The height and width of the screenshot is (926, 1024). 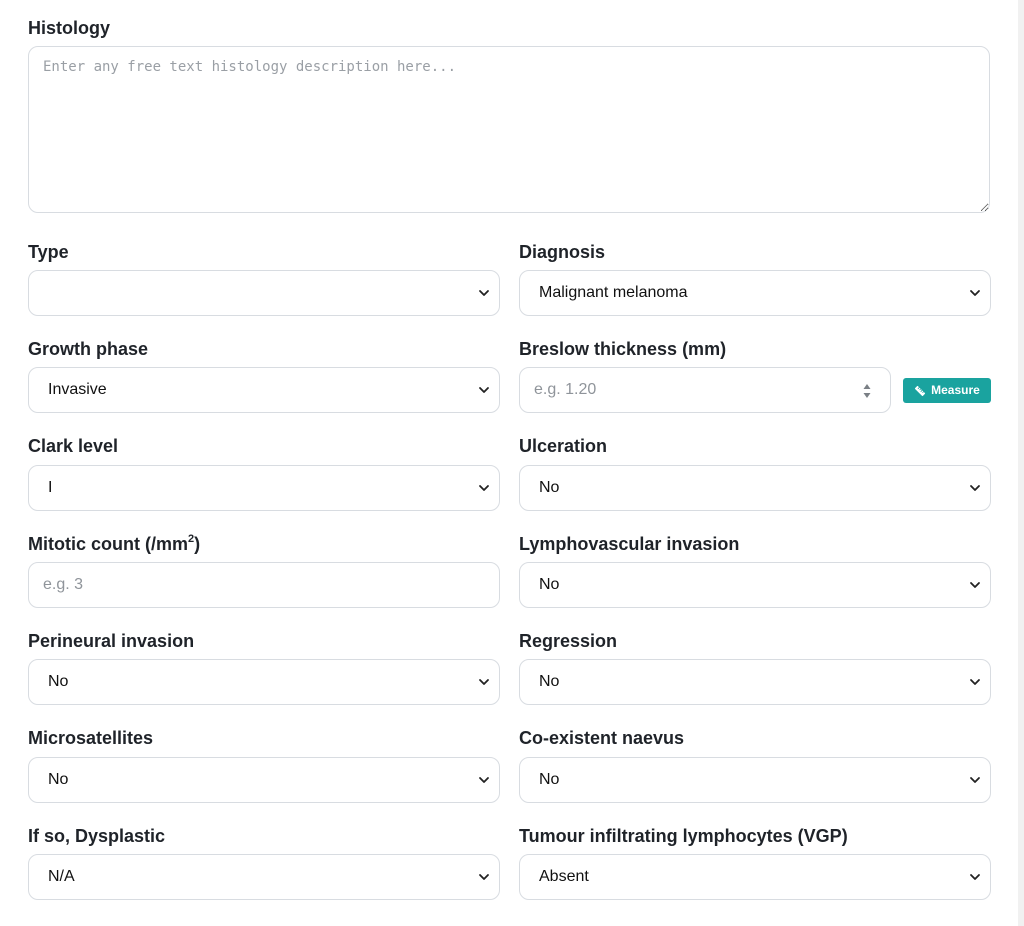 I want to click on mitotic-count-label-sup: 2, so click(x=191, y=539).